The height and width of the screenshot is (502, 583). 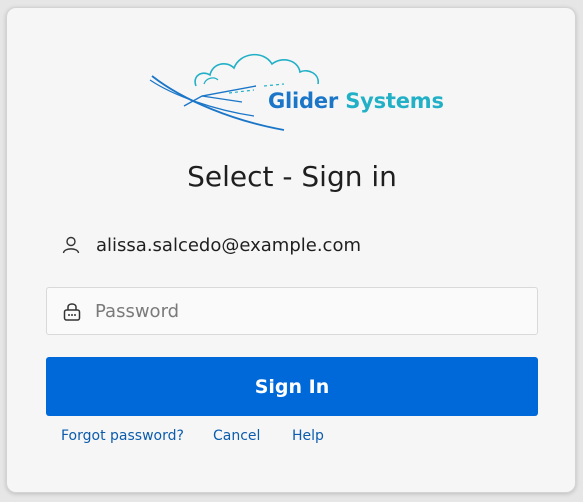 What do you see at coordinates (310, 311) in the screenshot?
I see `password-input` at bounding box center [310, 311].